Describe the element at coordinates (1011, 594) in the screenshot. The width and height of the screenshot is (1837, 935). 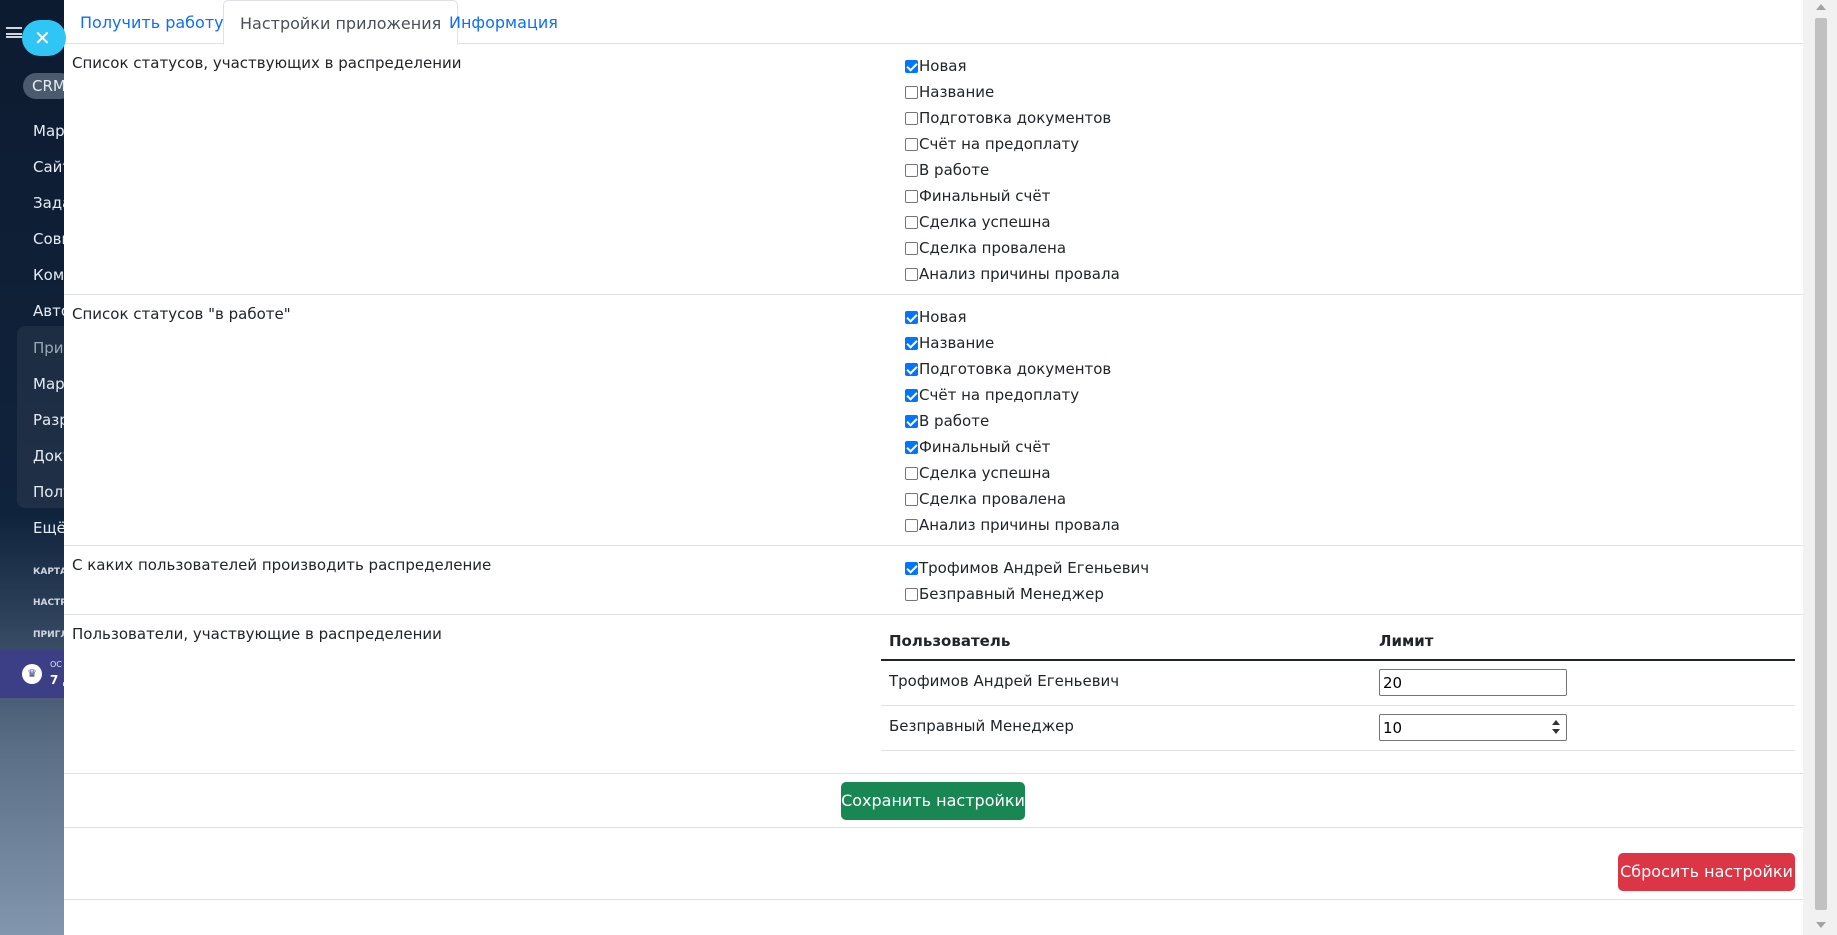
I see `checkbox-label: Безправный Менеджер` at that location.